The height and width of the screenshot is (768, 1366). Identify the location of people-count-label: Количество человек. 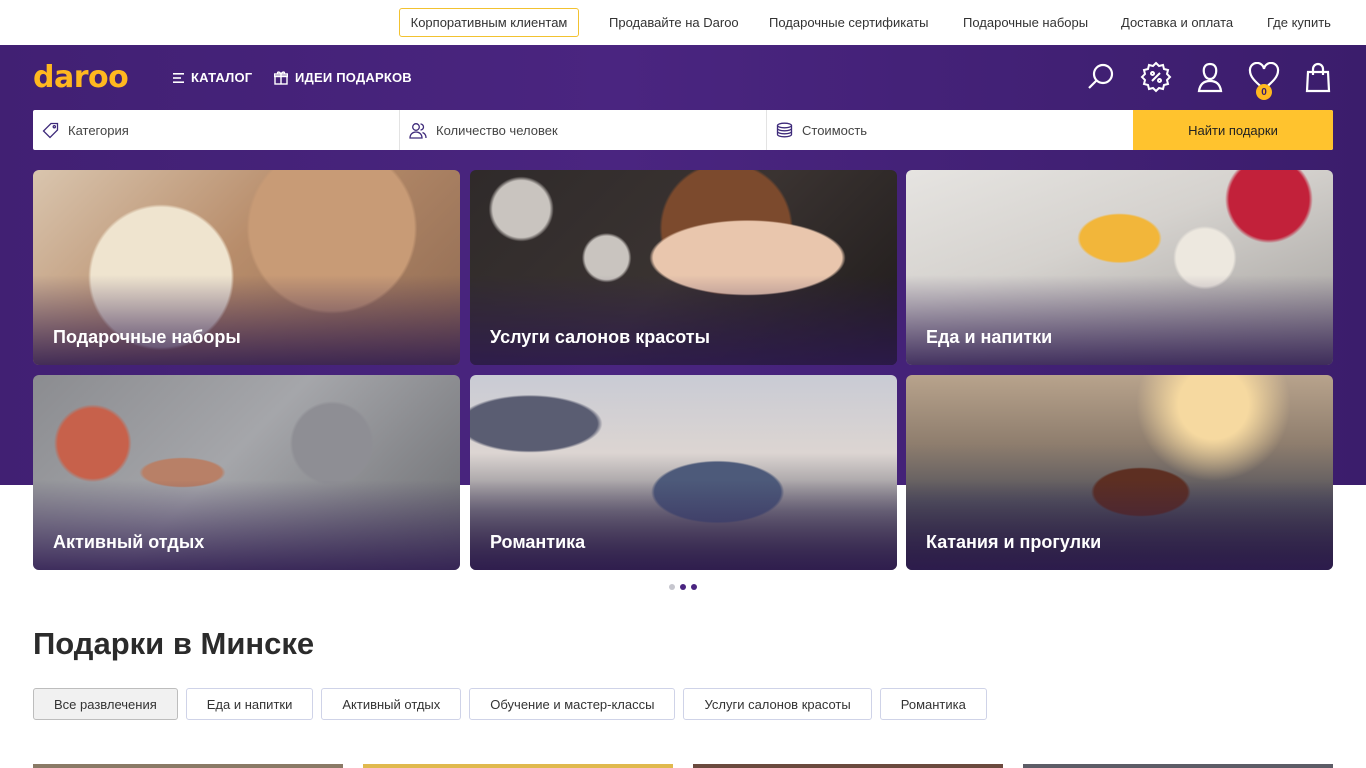
(497, 130).